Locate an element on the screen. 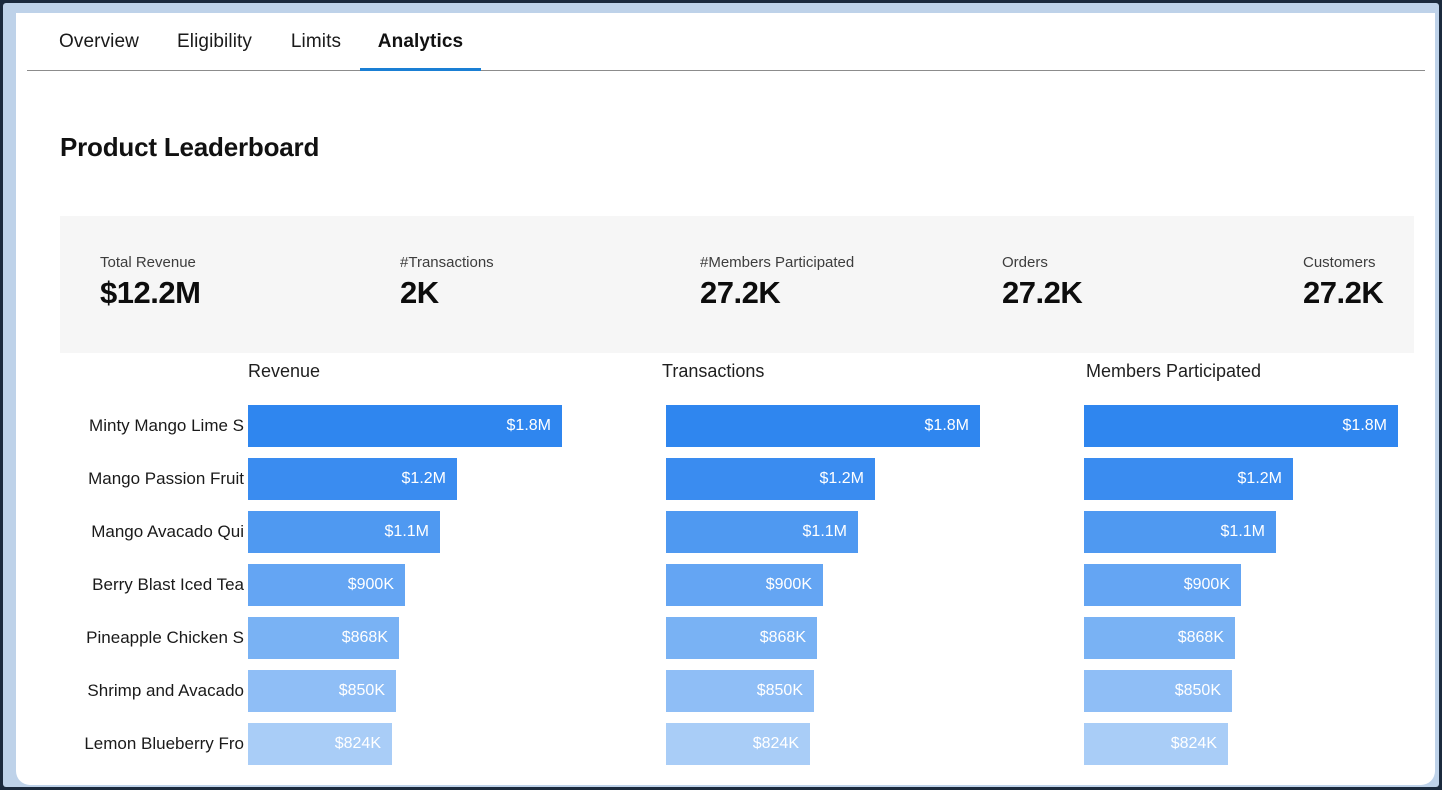 The image size is (1442, 790). bar-revenue: $868K is located at coordinates (323, 638).